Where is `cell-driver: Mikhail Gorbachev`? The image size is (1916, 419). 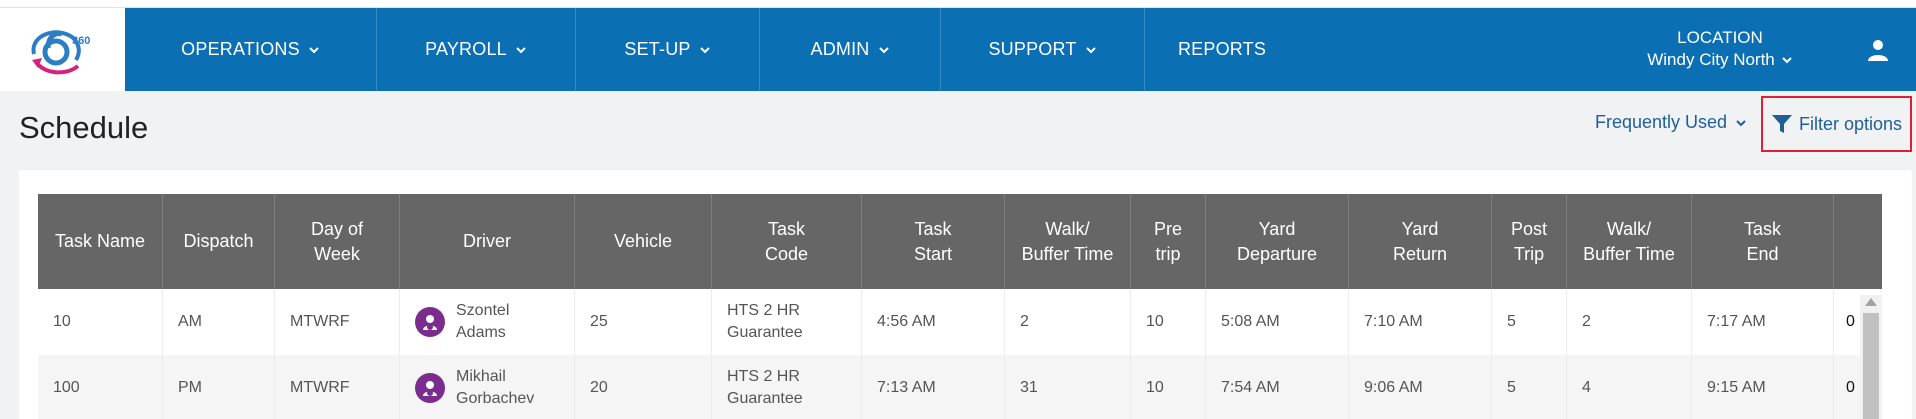
cell-driver: Mikhail Gorbachev is located at coordinates (487, 387).